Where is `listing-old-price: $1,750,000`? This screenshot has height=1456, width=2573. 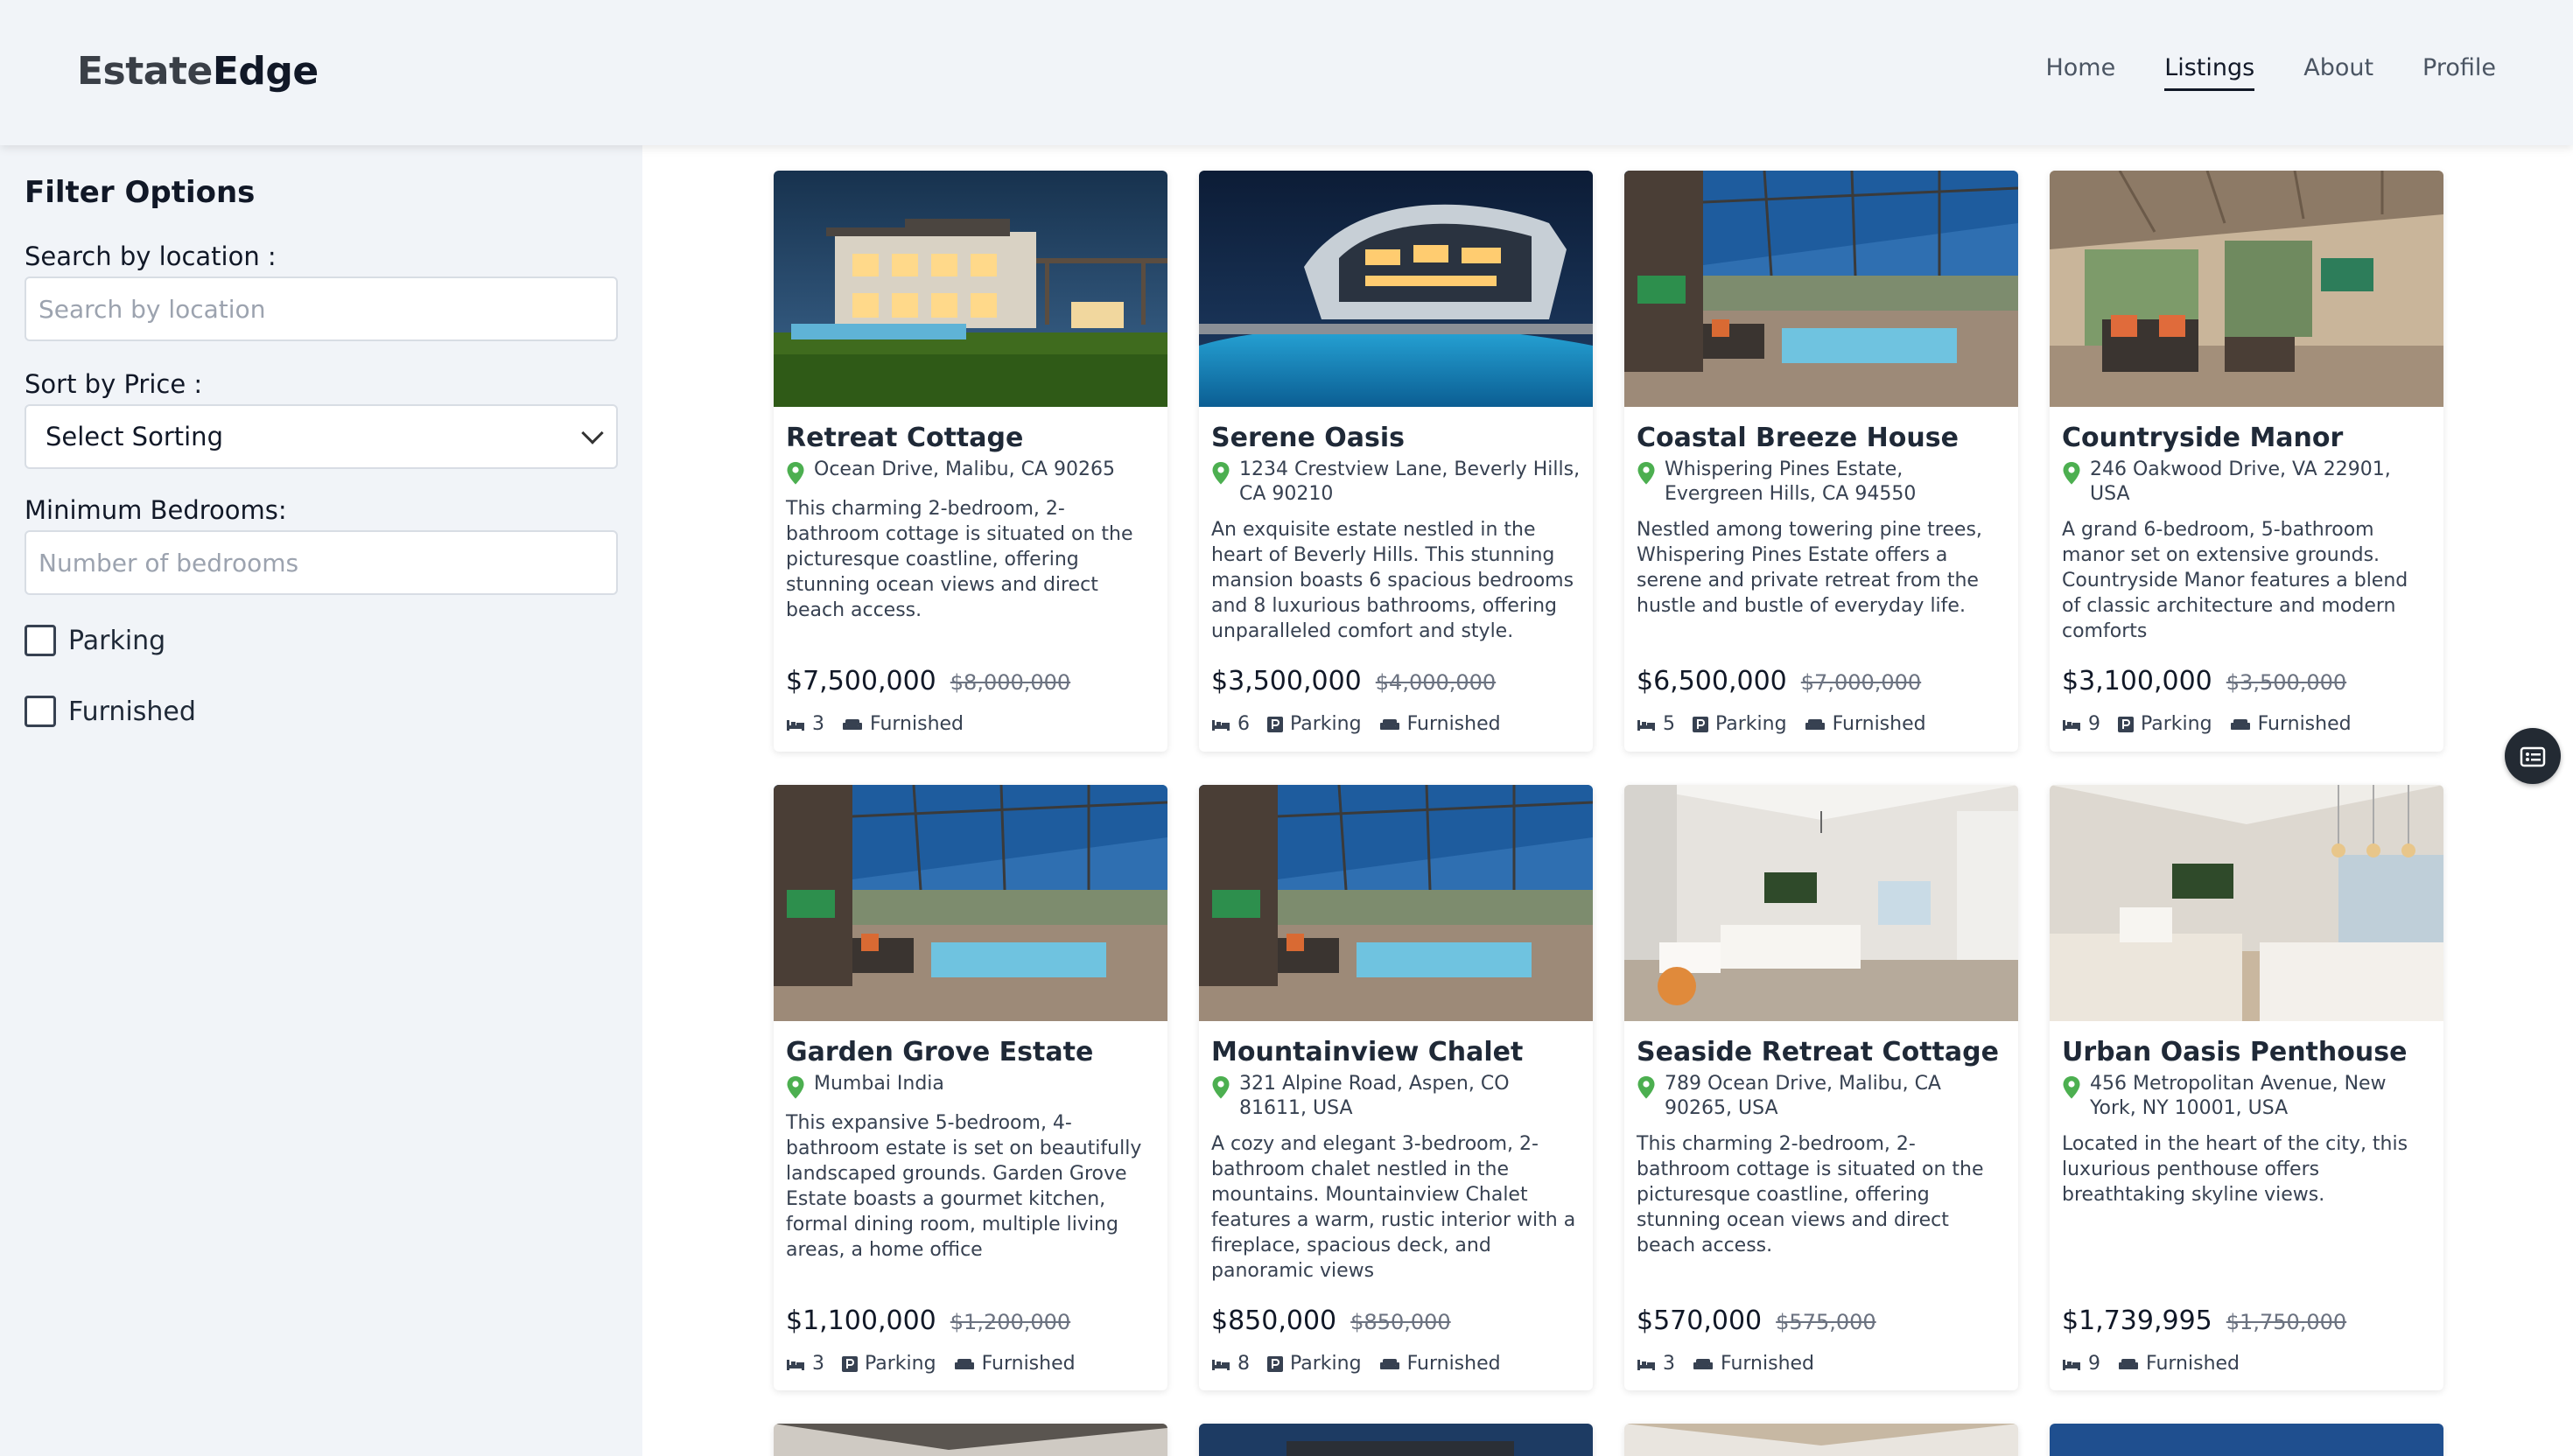
listing-old-price: $1,750,000 is located at coordinates (2286, 1322).